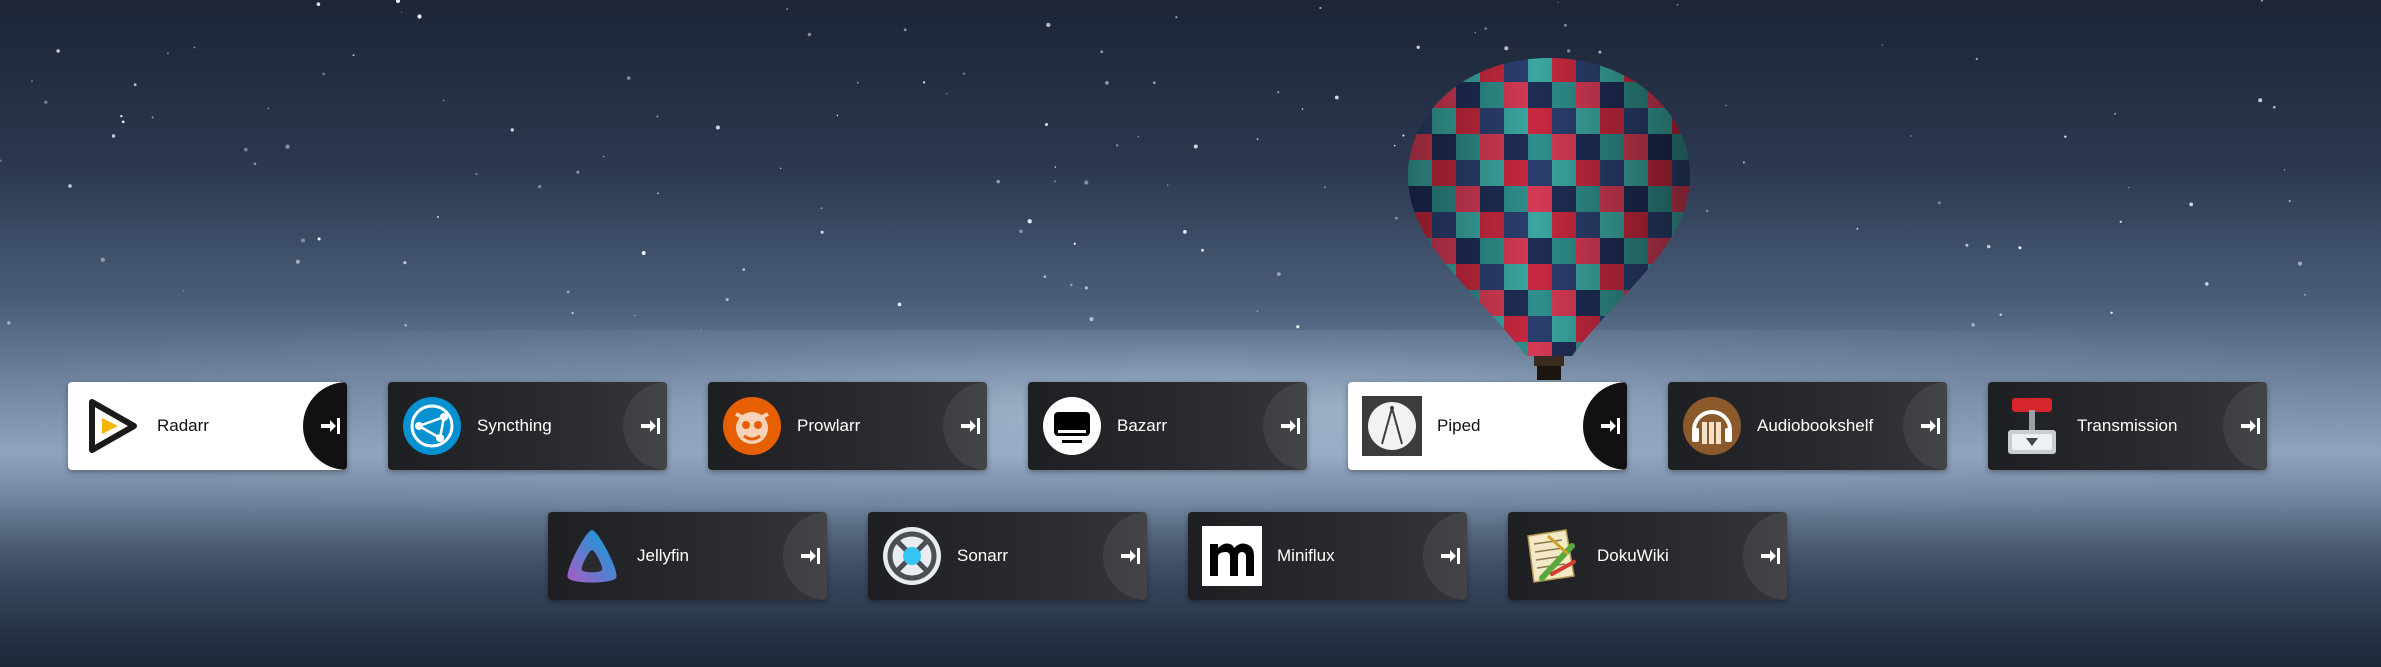 This screenshot has width=2381, height=667. Describe the element at coordinates (1459, 425) in the screenshot. I see `tile-title: Piped` at that location.